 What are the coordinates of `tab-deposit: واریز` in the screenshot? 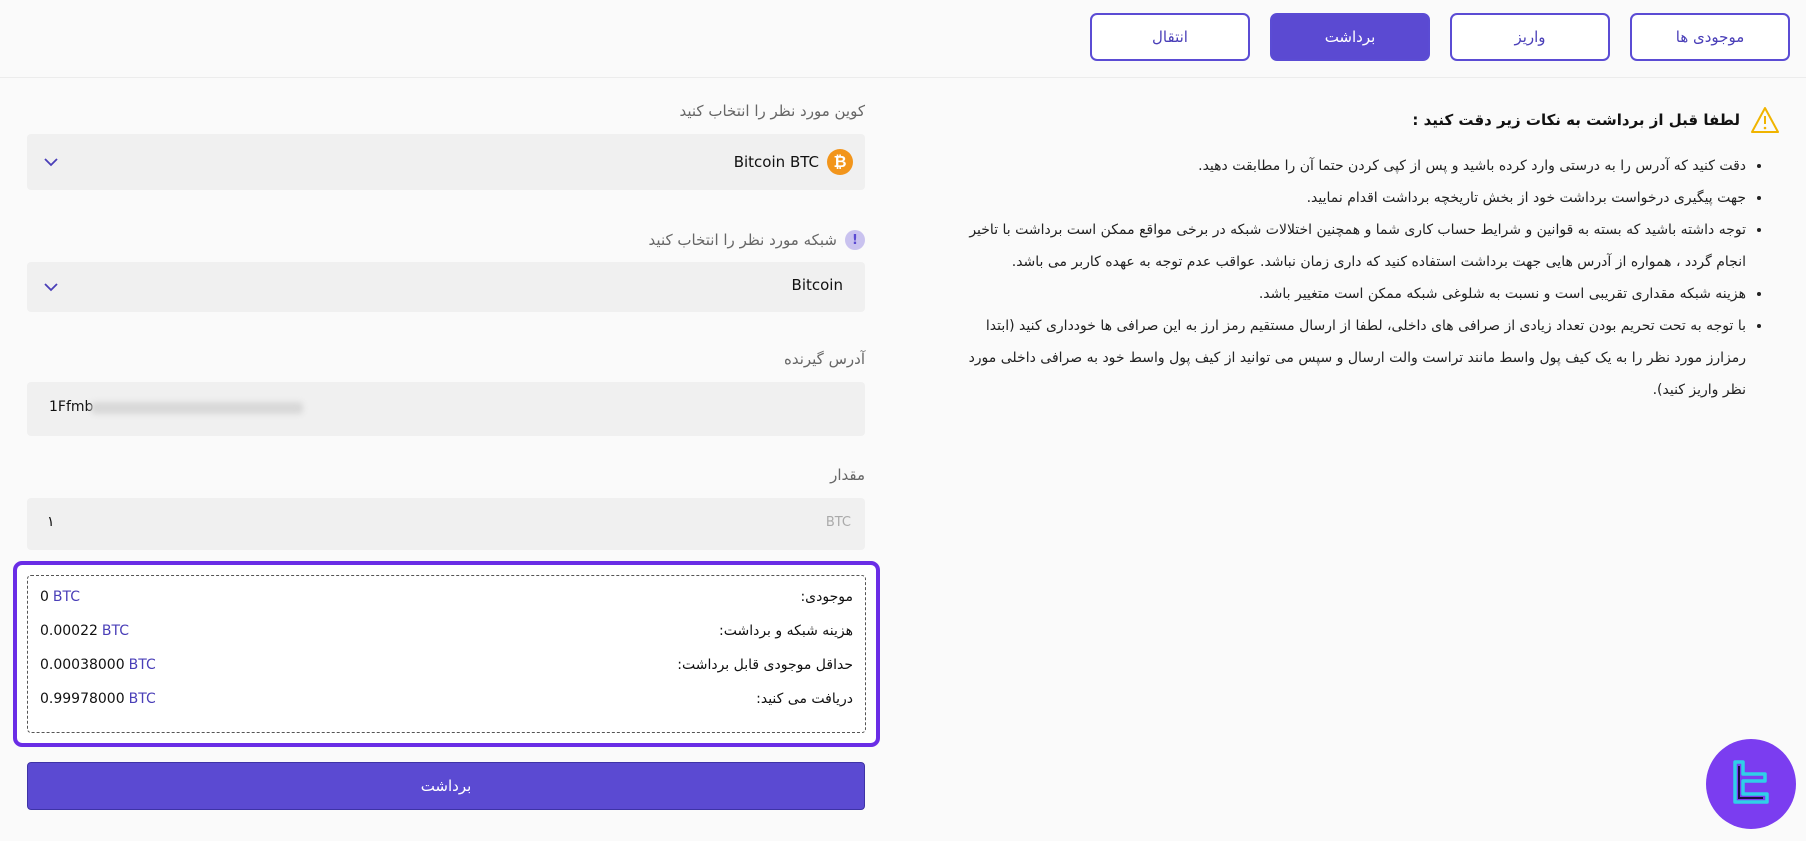 It's located at (1530, 37).